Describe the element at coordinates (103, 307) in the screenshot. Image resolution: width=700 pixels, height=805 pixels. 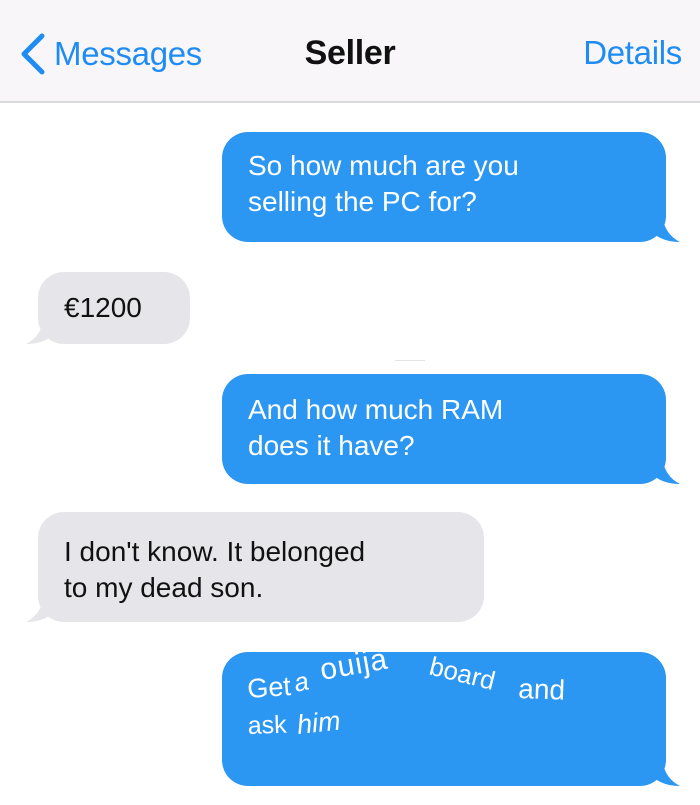
I see `message-text-line: €1200` at that location.